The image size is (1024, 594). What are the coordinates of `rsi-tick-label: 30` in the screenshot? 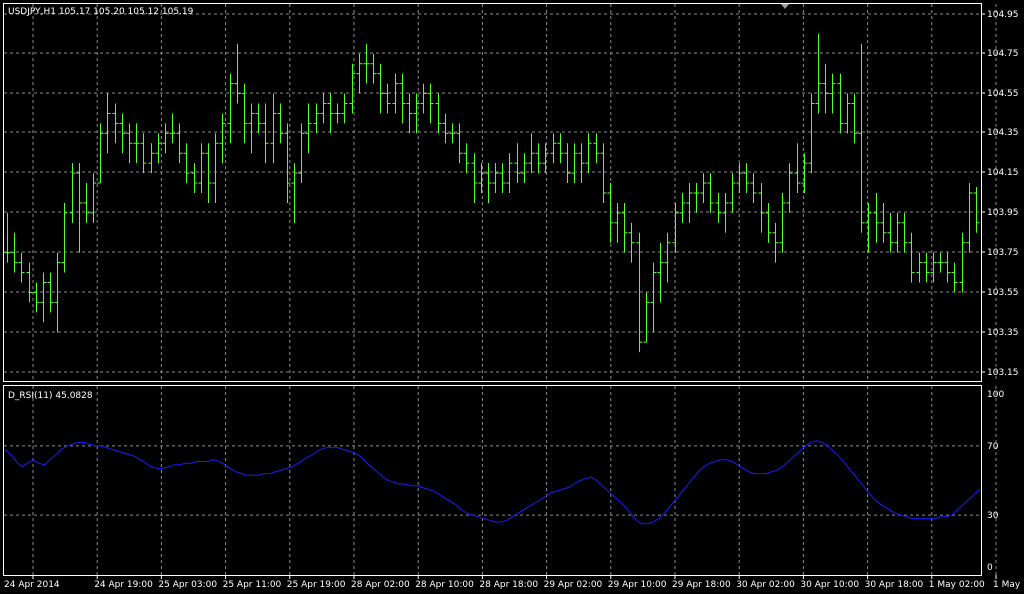 It's located at (993, 516).